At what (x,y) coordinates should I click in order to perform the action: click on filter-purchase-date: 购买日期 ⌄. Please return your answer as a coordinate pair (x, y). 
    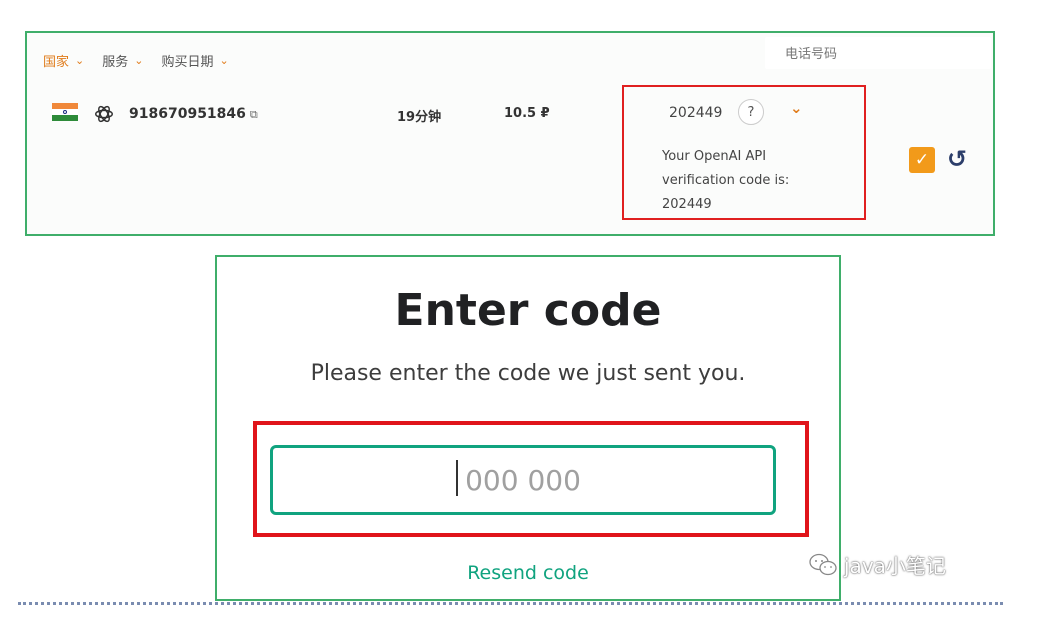
    Looking at the image, I should click on (194, 60).